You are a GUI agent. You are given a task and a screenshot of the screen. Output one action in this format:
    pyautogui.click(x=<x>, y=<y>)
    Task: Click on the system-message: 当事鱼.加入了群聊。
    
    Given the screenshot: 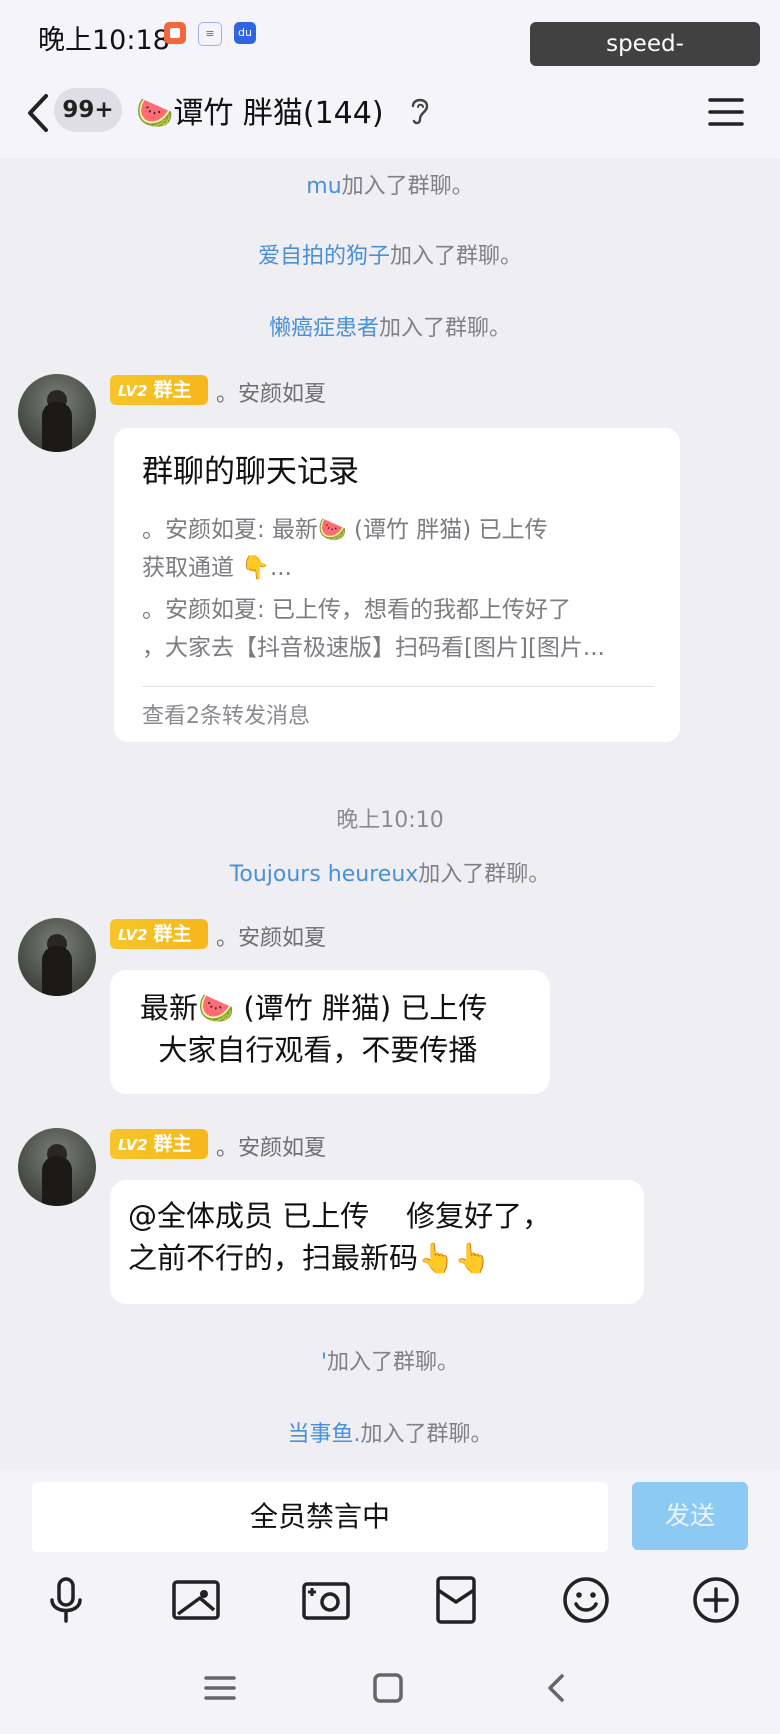 What is the action you would take?
    pyautogui.click(x=390, y=1432)
    